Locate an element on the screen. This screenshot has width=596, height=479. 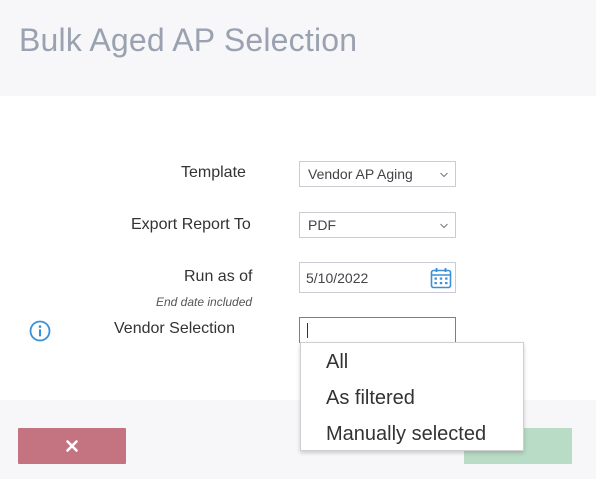
run-as-of-date-input: 5/10/2022 is located at coordinates (377, 277).